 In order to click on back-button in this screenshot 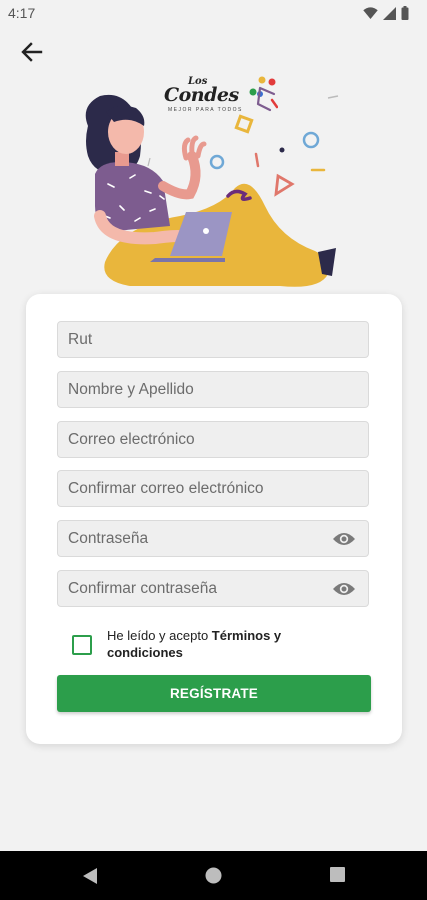, I will do `click(32, 52)`.